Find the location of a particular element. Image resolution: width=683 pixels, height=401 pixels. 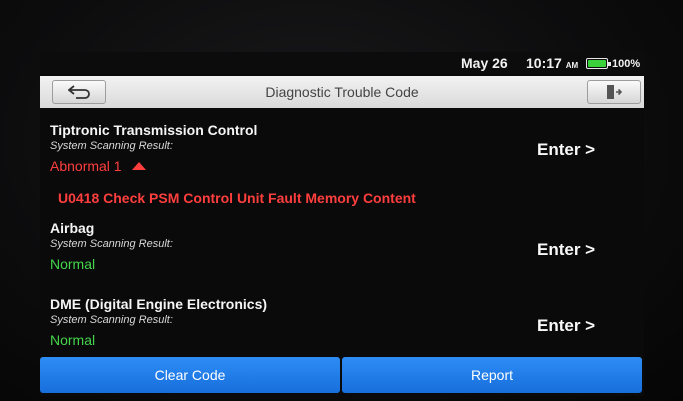

clear-code-button: Clear Code is located at coordinates (190, 375).